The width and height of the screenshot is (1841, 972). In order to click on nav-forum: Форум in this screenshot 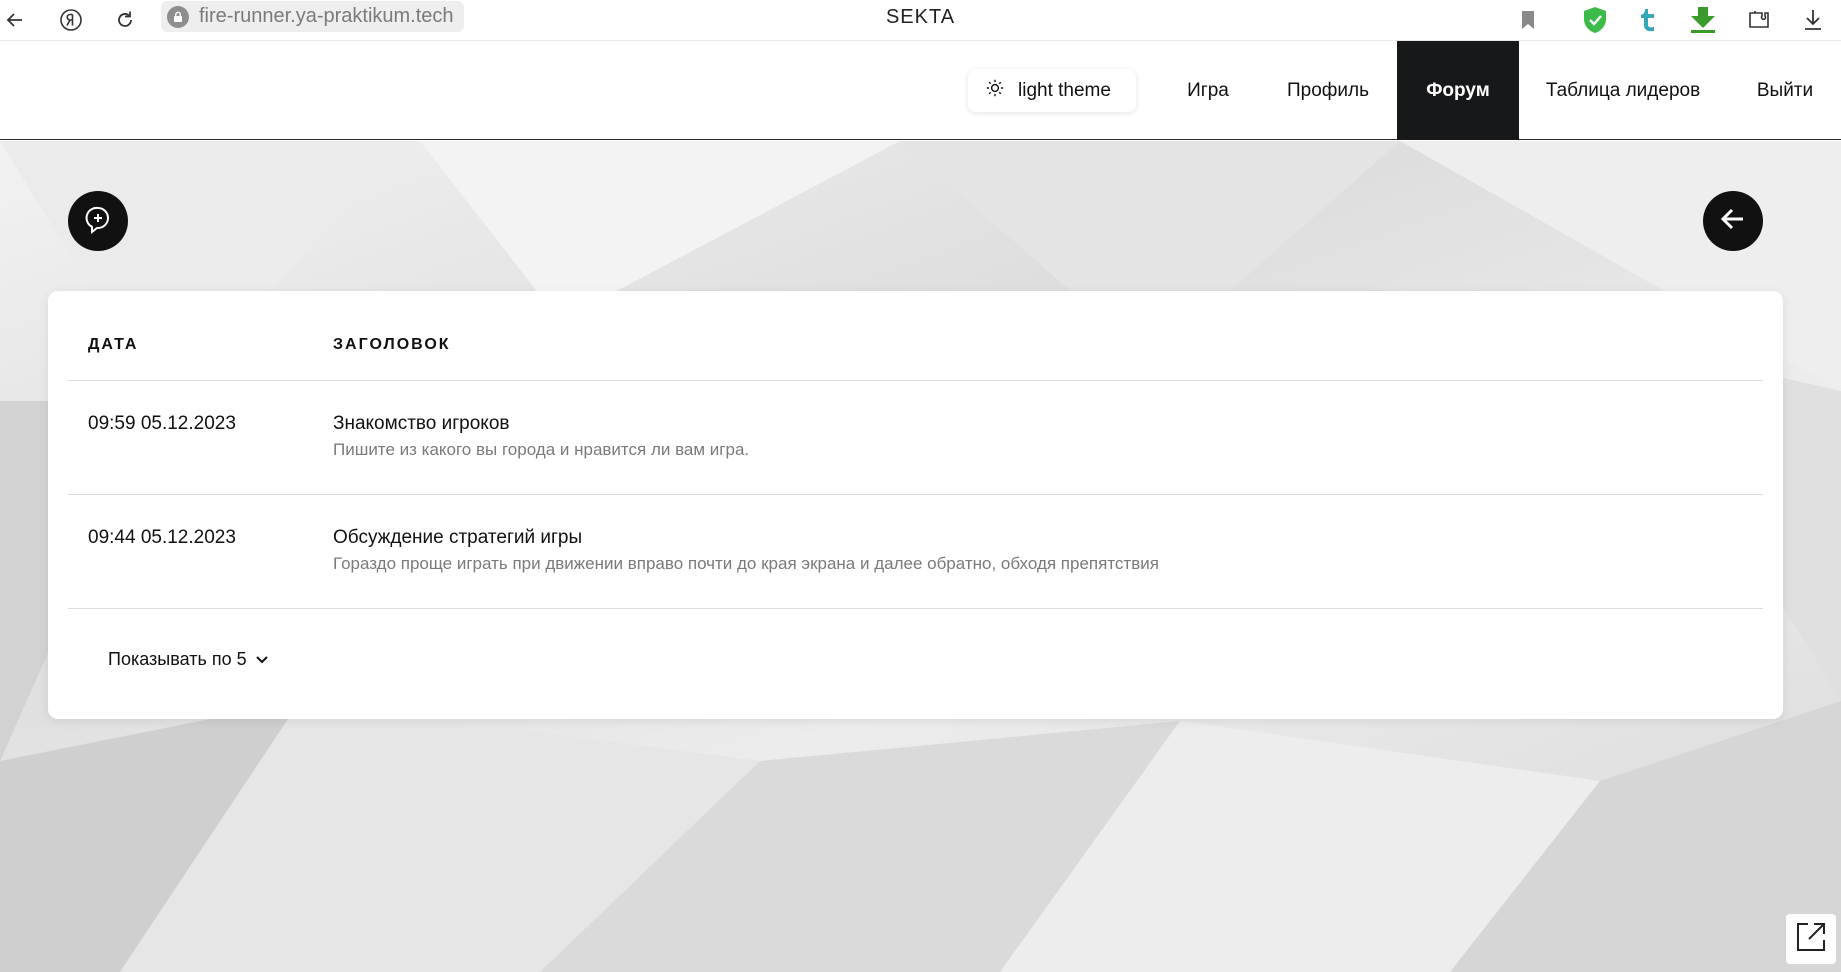, I will do `click(1458, 90)`.